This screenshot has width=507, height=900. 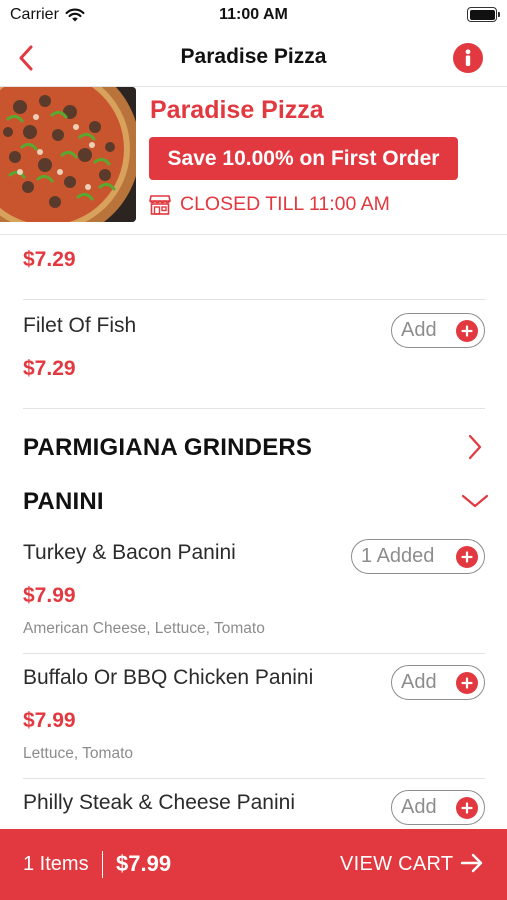 What do you see at coordinates (144, 628) in the screenshot?
I see `item-description: American Cheese, Lettuce, Tomato` at bounding box center [144, 628].